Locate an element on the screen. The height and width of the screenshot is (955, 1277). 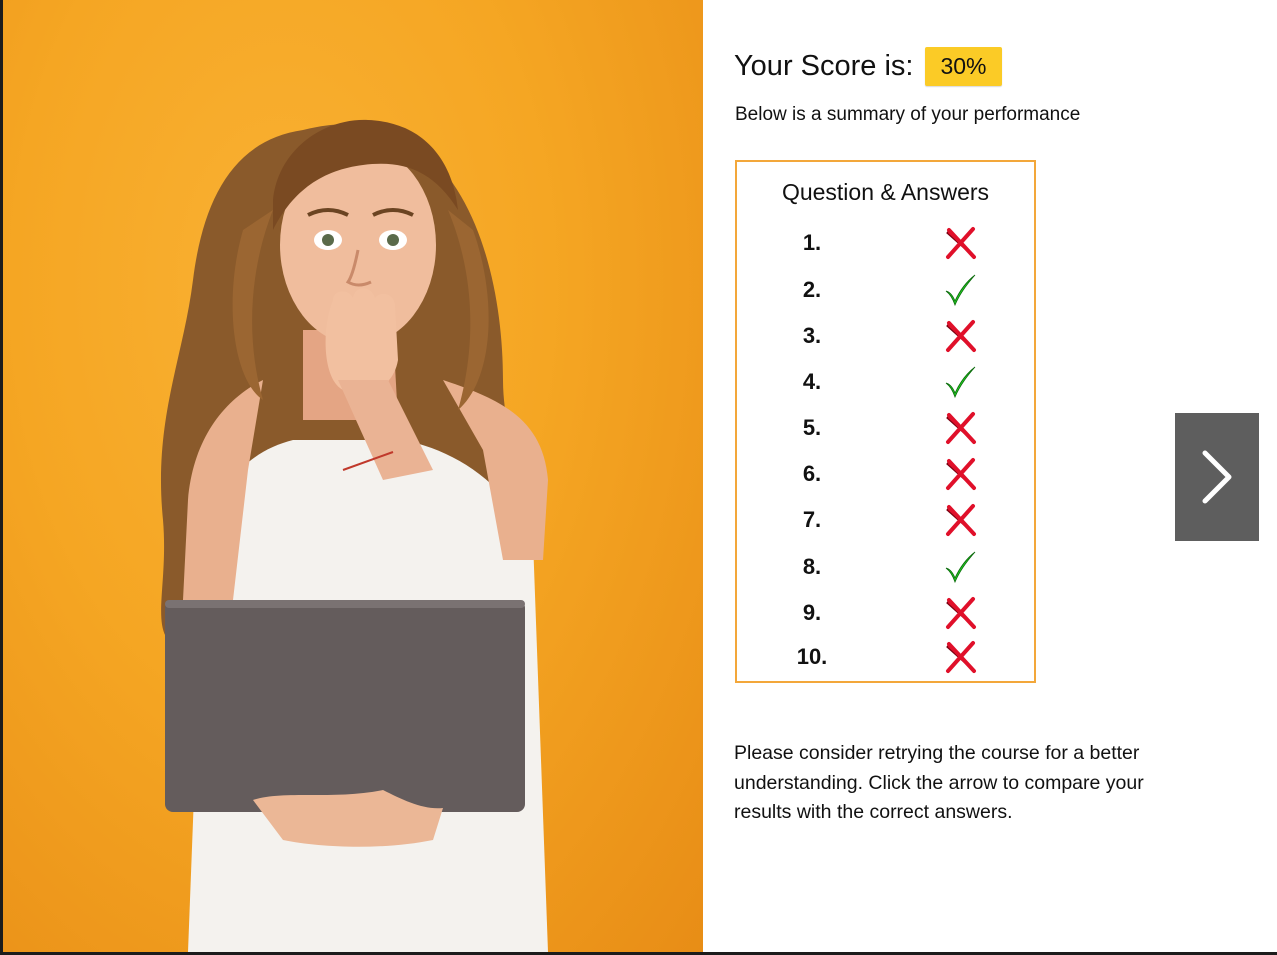
next-arrow-button is located at coordinates (1217, 477).